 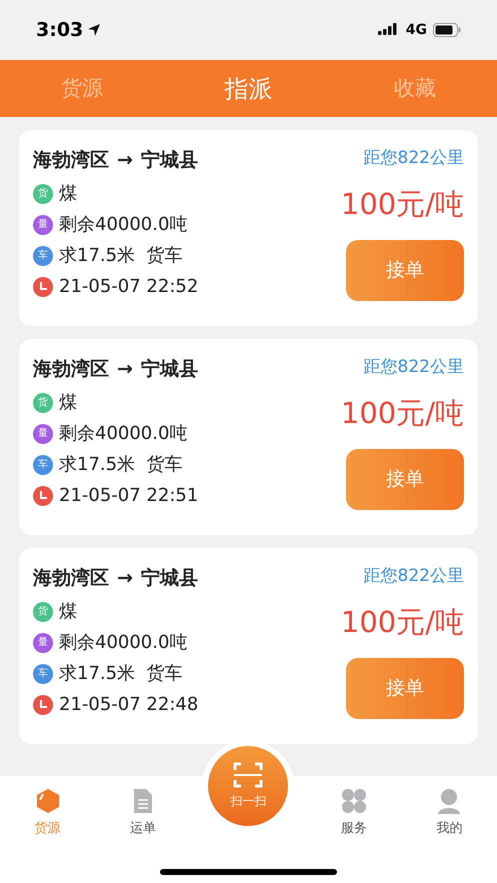 What do you see at coordinates (447, 30) in the screenshot?
I see `battery-icon` at bounding box center [447, 30].